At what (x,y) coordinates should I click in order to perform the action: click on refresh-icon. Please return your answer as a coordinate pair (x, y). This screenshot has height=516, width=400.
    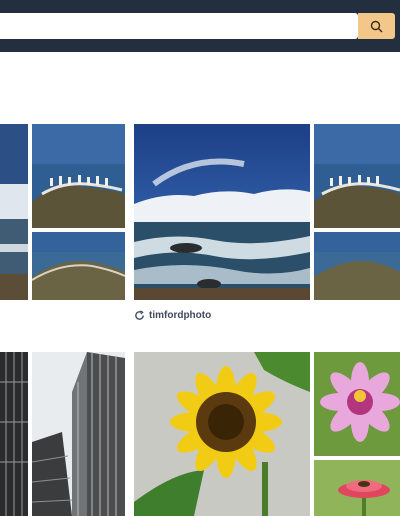
    Looking at the image, I should click on (139, 314).